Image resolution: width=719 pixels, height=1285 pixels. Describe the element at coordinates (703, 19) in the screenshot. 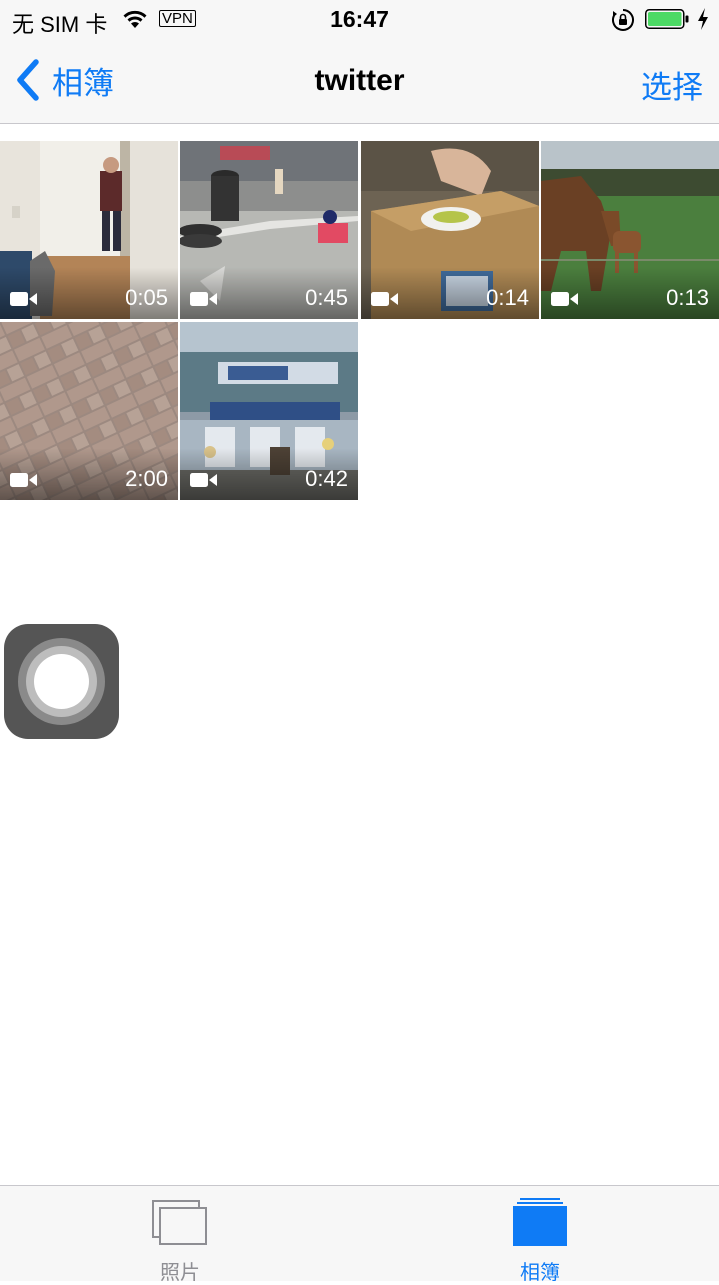

I see `charging-bolt-icon` at that location.